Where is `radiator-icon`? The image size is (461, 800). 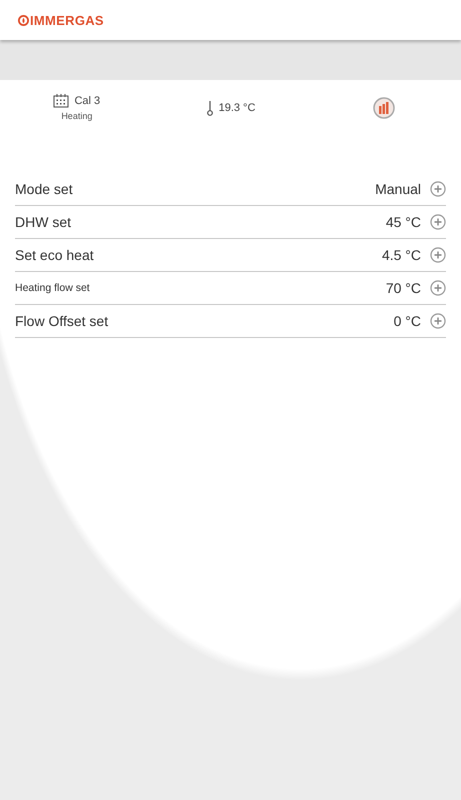
radiator-icon is located at coordinates (384, 107).